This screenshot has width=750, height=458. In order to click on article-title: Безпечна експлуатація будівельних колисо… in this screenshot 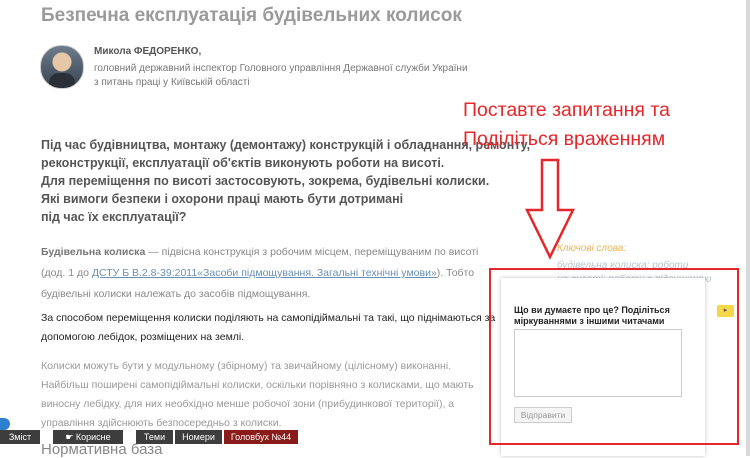, I will do `click(251, 15)`.